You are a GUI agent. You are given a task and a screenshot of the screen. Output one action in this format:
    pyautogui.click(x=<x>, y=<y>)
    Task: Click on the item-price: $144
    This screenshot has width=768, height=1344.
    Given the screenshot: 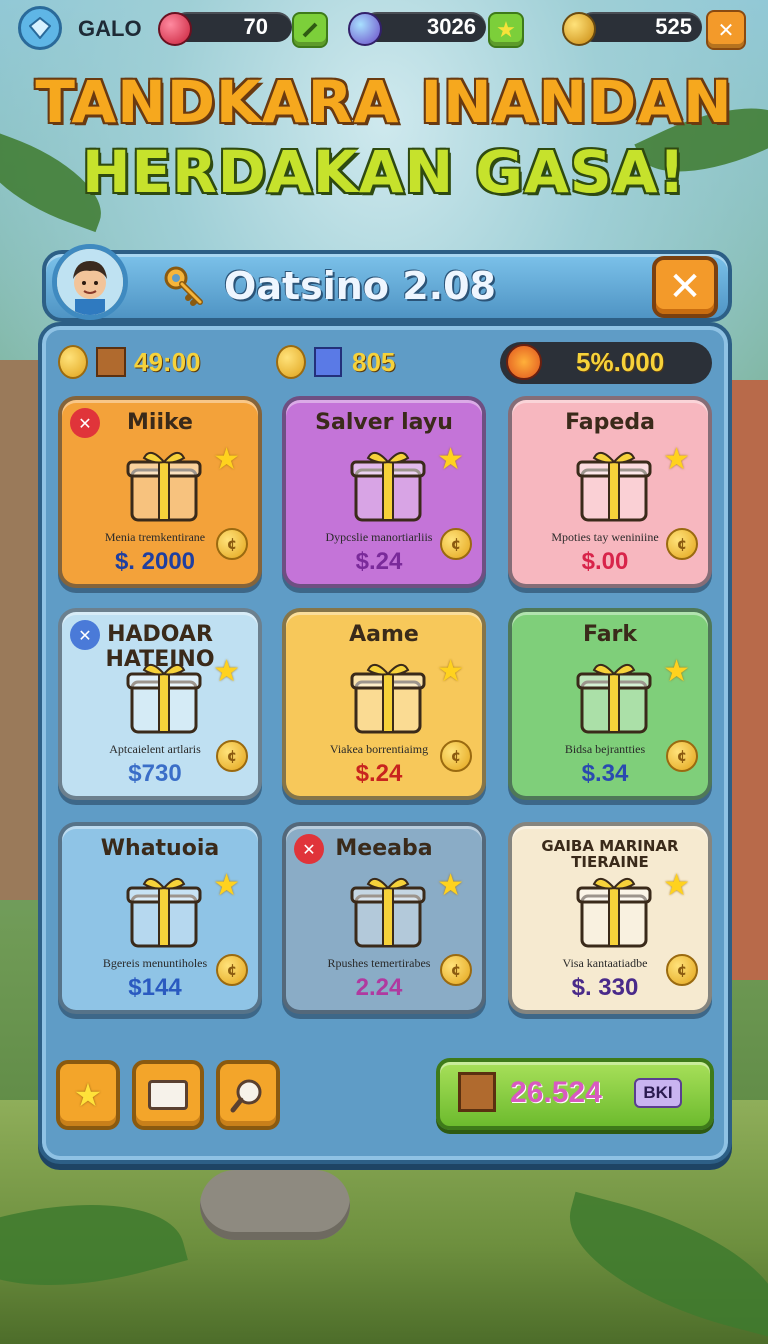 What is the action you would take?
    pyautogui.click(x=155, y=987)
    